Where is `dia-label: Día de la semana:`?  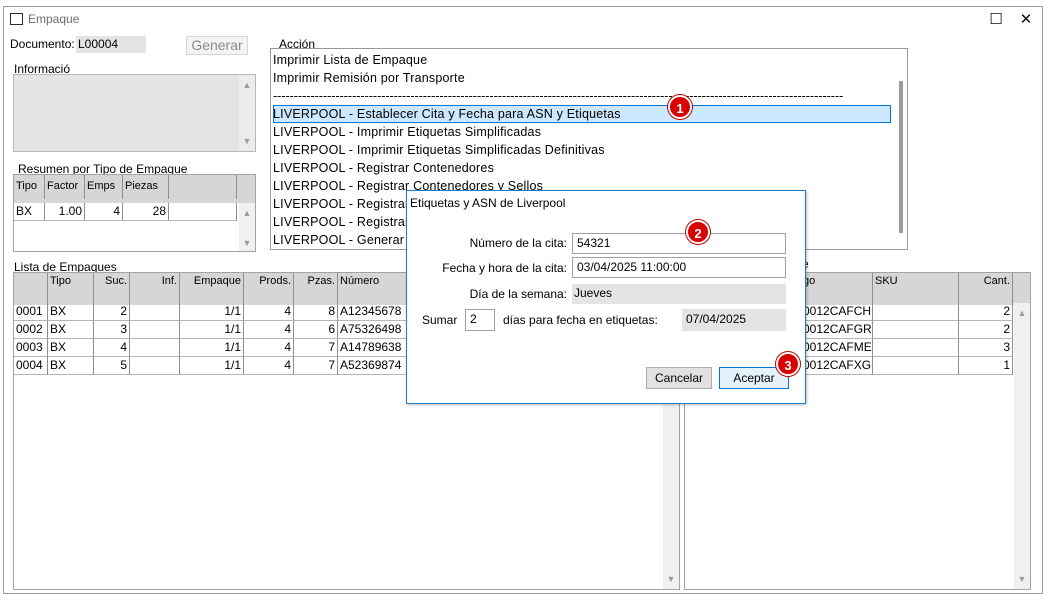 dia-label: Día de la semana: is located at coordinates (518, 294).